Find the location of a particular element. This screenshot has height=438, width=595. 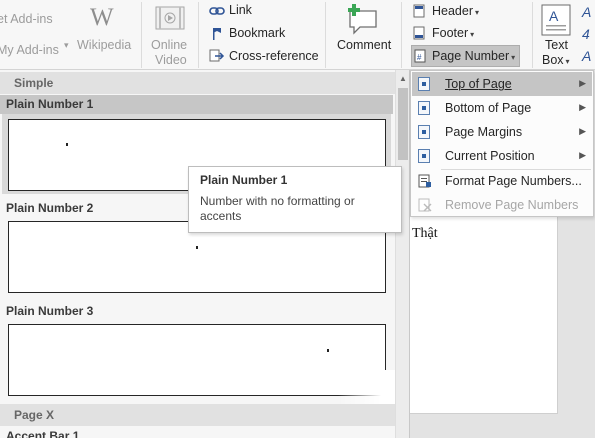

page-number-button-label: Page Number is located at coordinates (471, 56).